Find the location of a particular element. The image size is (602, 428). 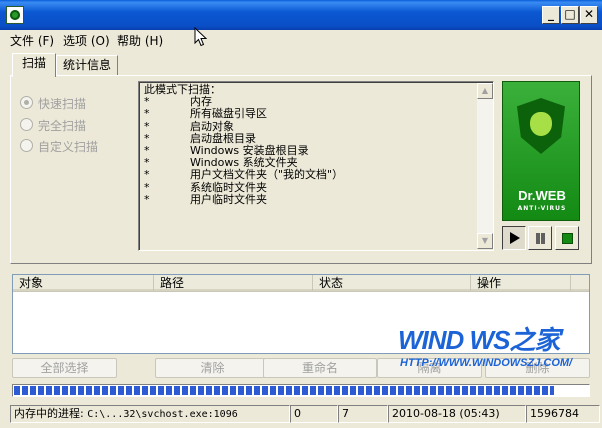

menu-help-key: (H) is located at coordinates (154, 41).